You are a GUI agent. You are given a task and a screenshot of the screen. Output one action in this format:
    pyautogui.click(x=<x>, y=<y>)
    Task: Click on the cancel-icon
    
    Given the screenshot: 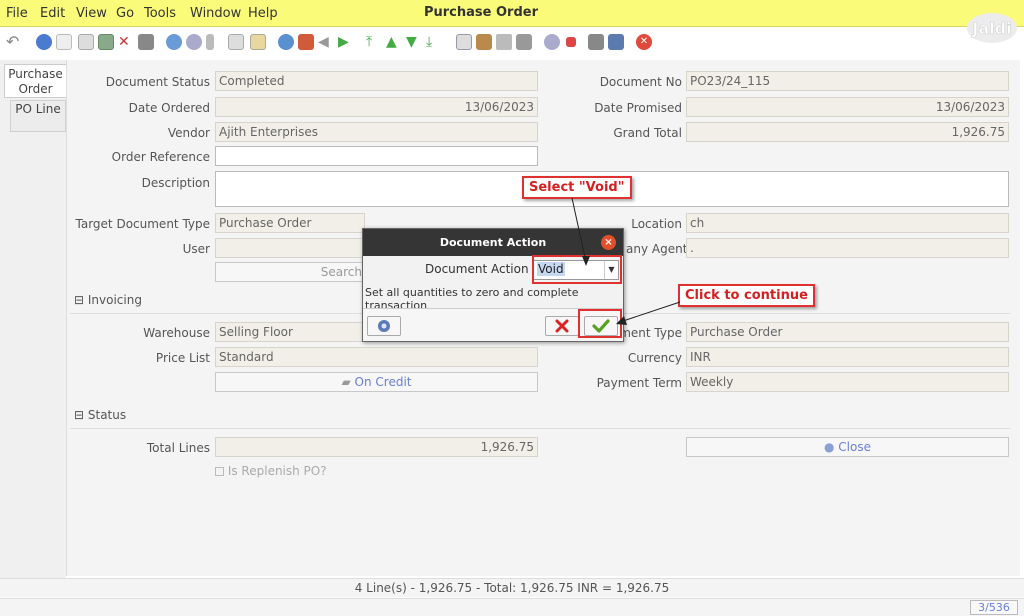 What is the action you would take?
    pyautogui.click(x=562, y=326)
    